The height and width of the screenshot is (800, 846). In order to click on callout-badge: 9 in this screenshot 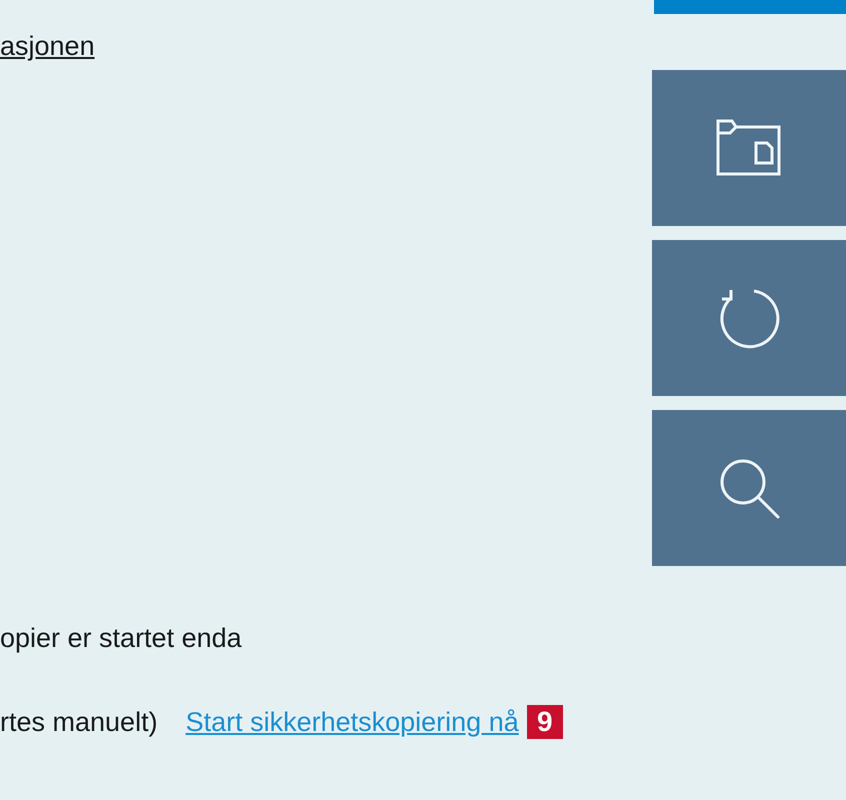, I will do `click(544, 722)`.